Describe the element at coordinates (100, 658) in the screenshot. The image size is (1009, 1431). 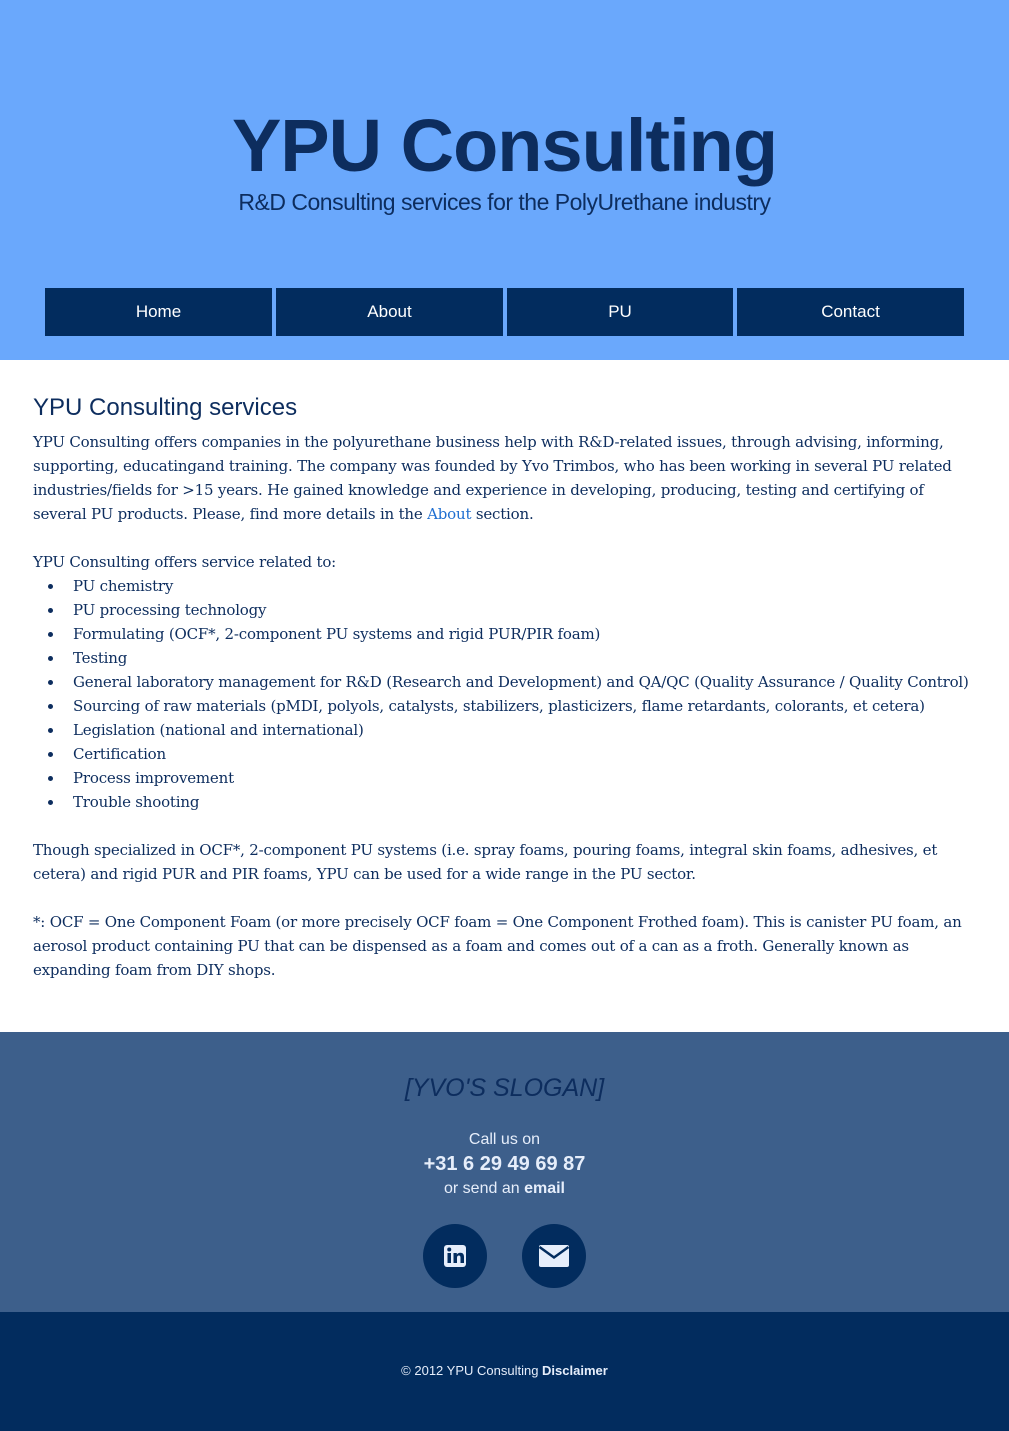
I see `list-item-text: Testing` at that location.